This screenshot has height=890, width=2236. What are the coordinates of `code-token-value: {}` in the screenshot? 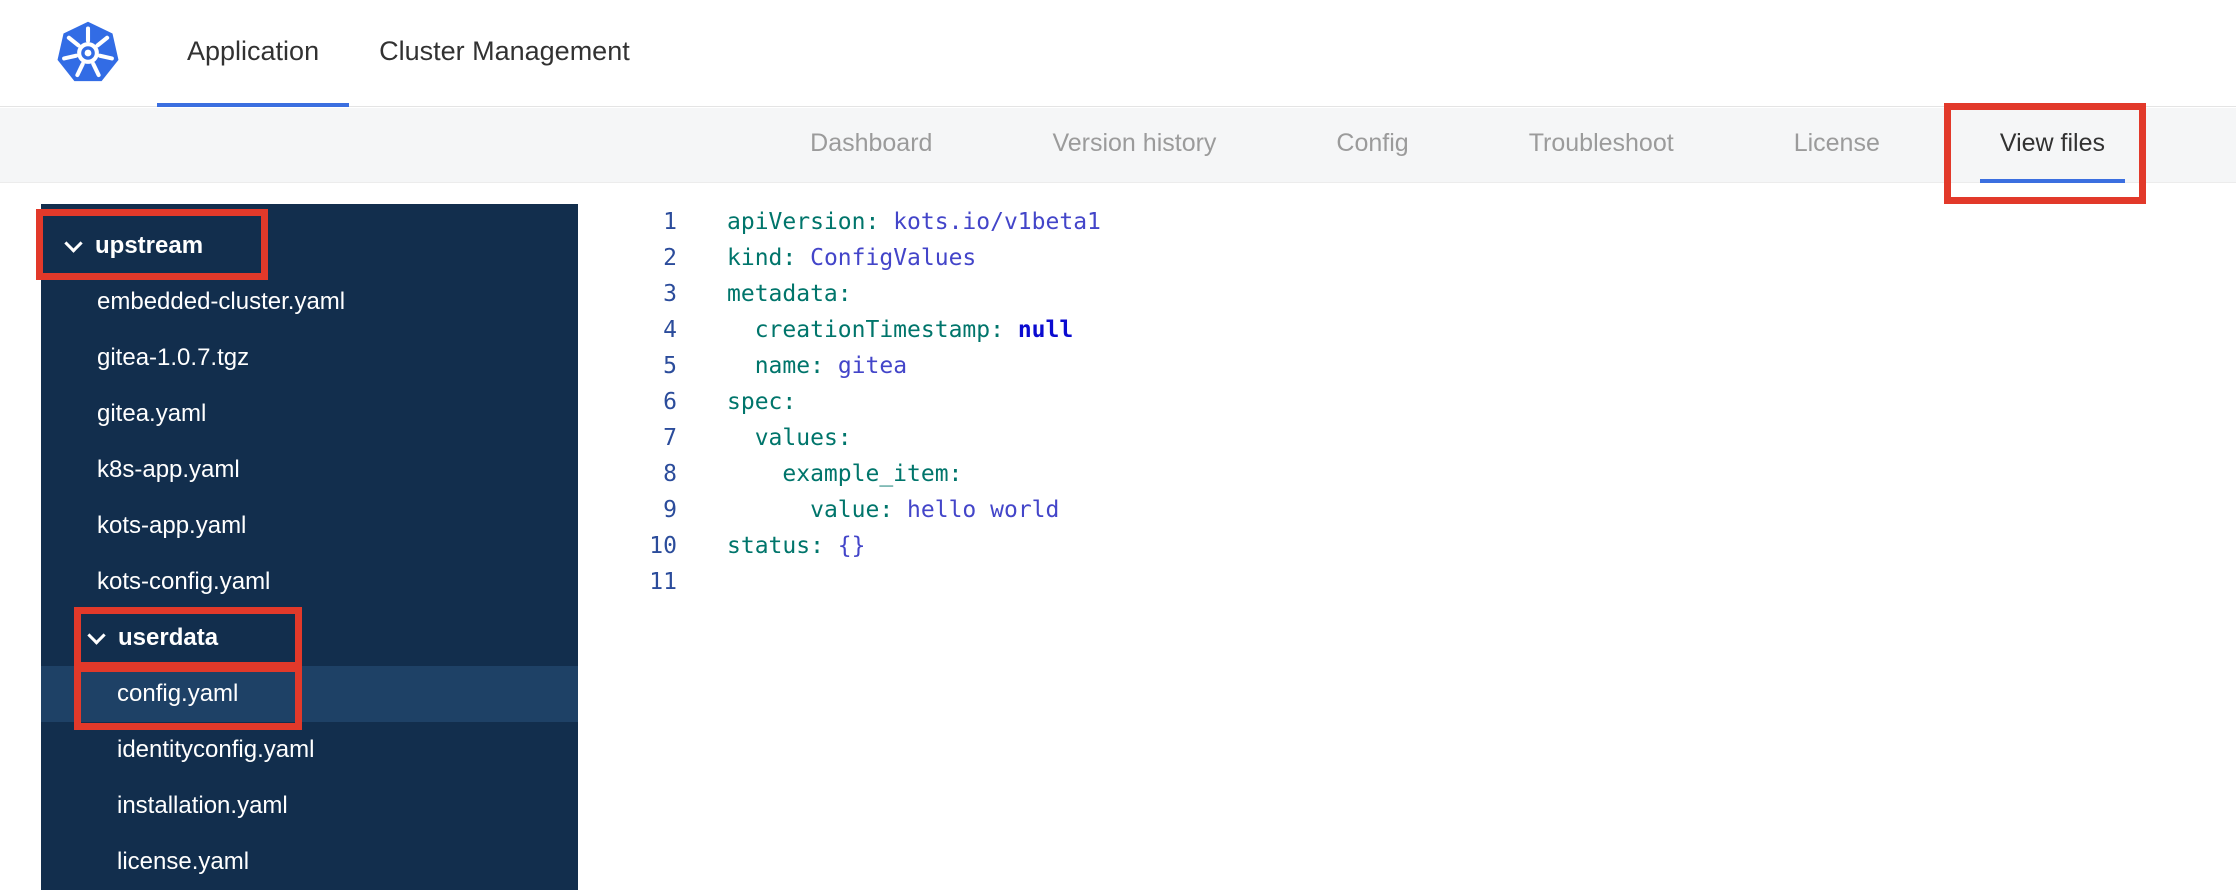 It's located at (851, 546).